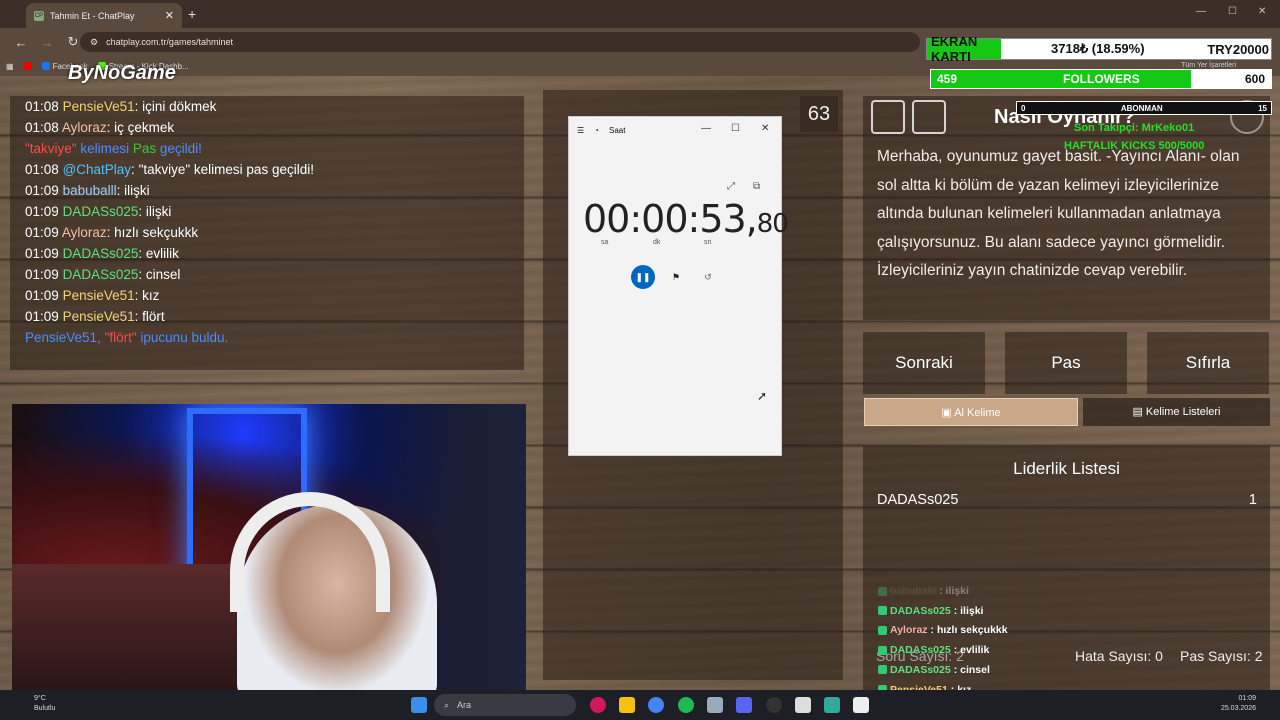  Describe the element at coordinates (1098, 48) in the screenshot. I see `donation-goal-value: 3718₺ (18.59%)` at that location.